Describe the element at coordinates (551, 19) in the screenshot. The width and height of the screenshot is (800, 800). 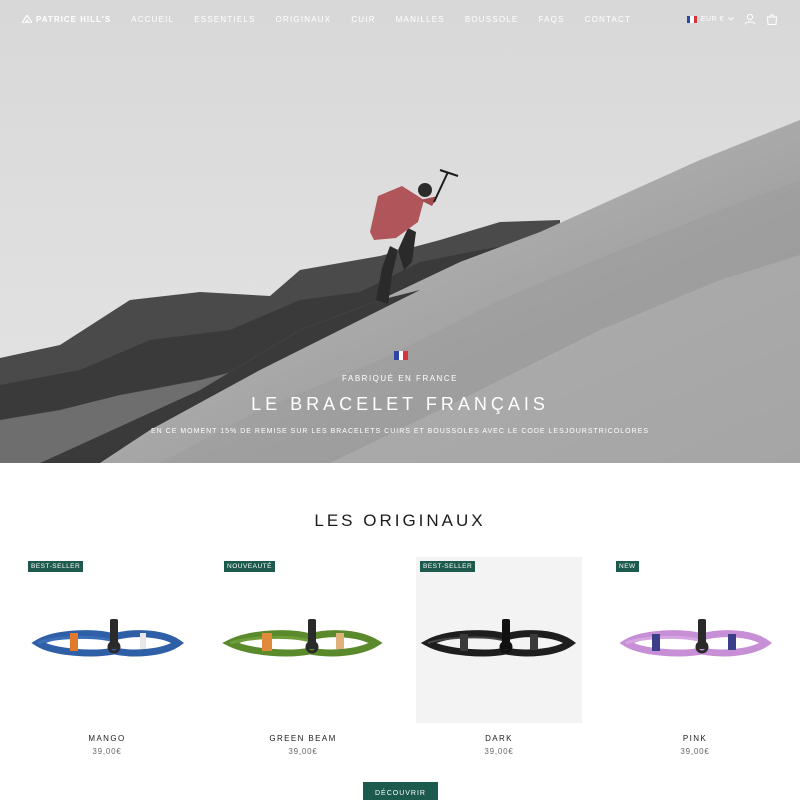
I see `nav-item-faqs: FAQS` at that location.